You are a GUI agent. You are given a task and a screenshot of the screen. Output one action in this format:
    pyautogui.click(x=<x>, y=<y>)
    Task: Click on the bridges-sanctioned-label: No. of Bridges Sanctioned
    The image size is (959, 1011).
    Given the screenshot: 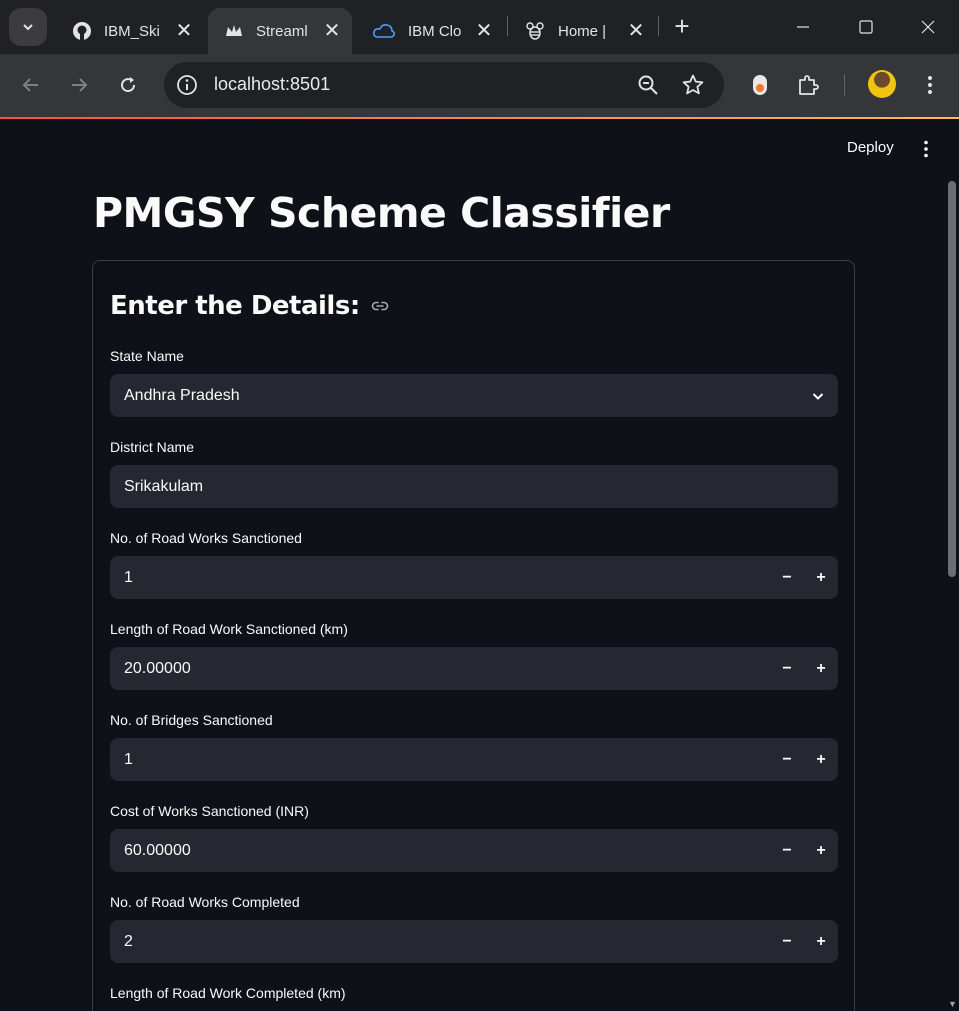 What is the action you would take?
    pyautogui.click(x=191, y=720)
    